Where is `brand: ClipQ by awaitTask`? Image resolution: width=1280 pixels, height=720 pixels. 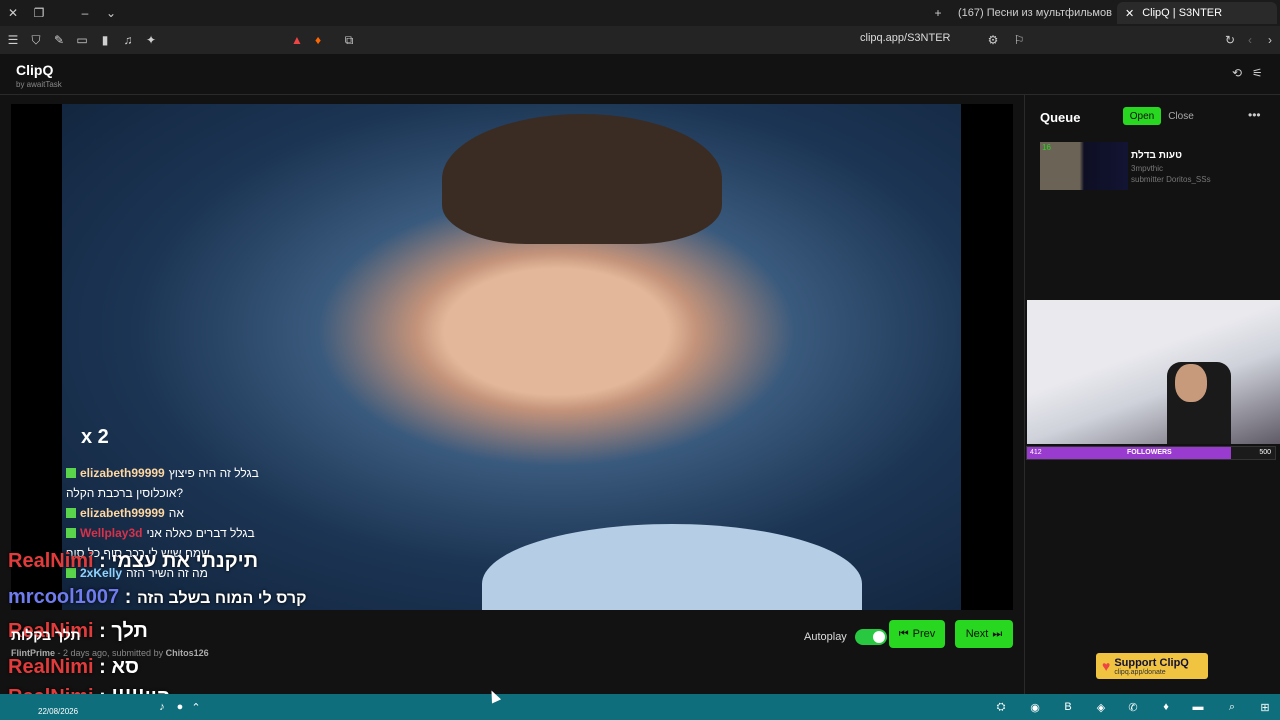 brand: ClipQ by awaitTask is located at coordinates (39, 75).